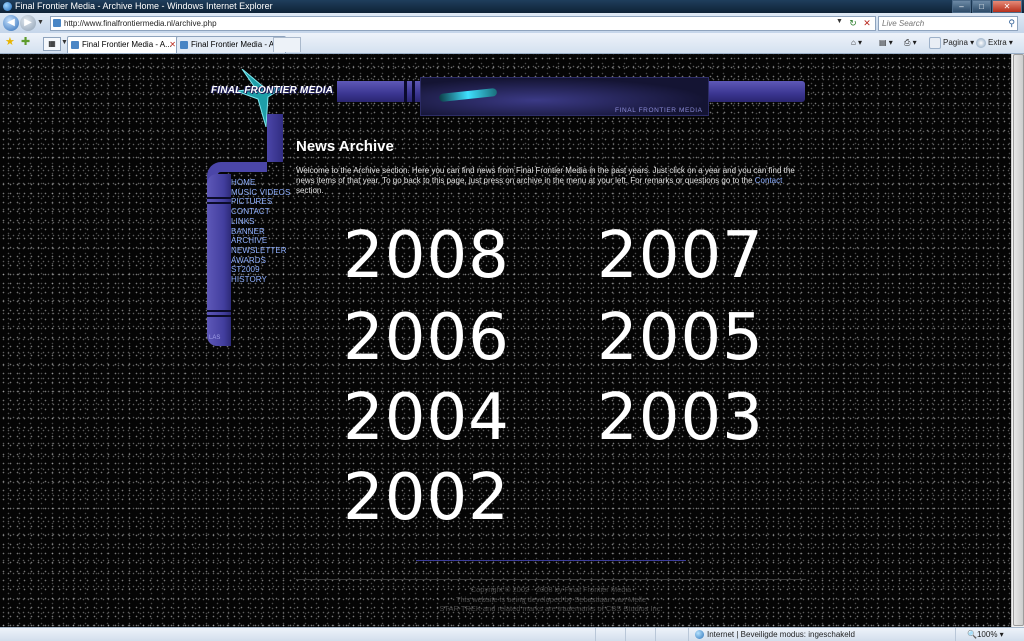 This screenshot has width=1024, height=641. I want to click on footer-divider, so click(551, 579).